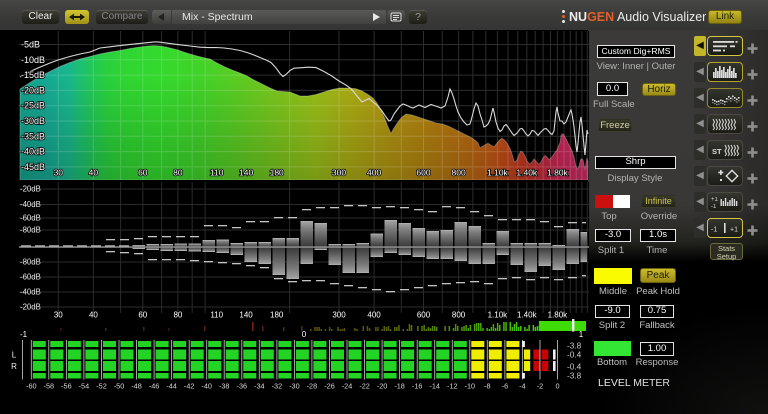 Image resolution: width=768 pixels, height=414 pixels. What do you see at coordinates (374, 173) in the screenshot?
I see `svg-text: 400` at bounding box center [374, 173].